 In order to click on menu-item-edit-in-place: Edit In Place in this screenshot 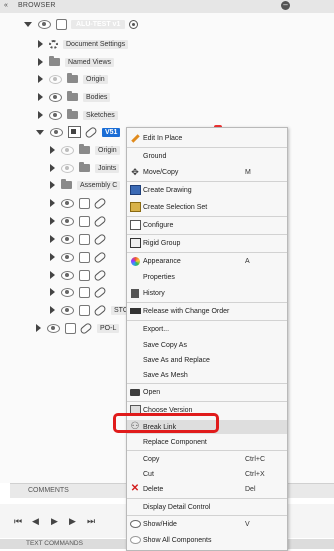, I will do `click(207, 138)`.